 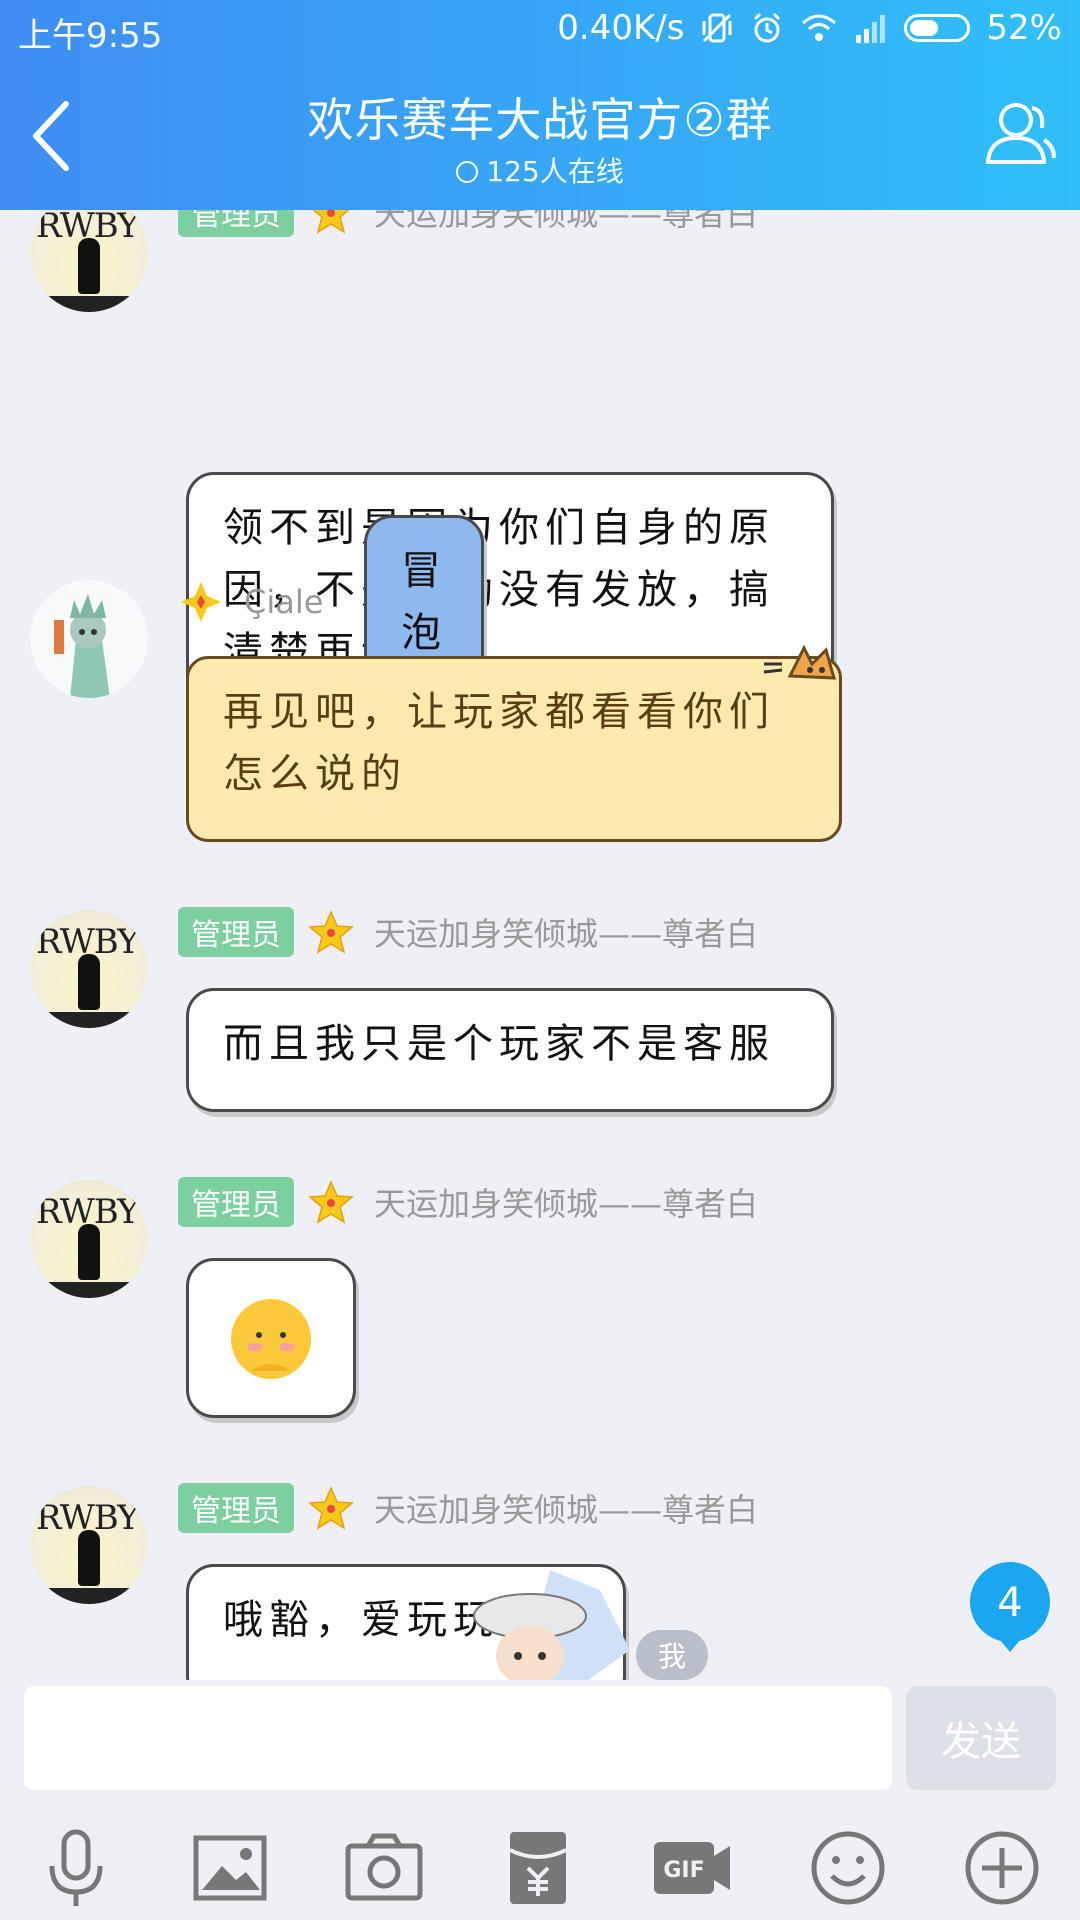 I want to click on message-bubble: 而且我只是个玩家不是客服, so click(x=510, y=1050).